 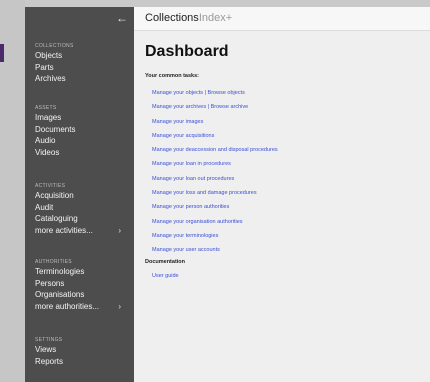 I want to click on background-strip, so click(x=12, y=191).